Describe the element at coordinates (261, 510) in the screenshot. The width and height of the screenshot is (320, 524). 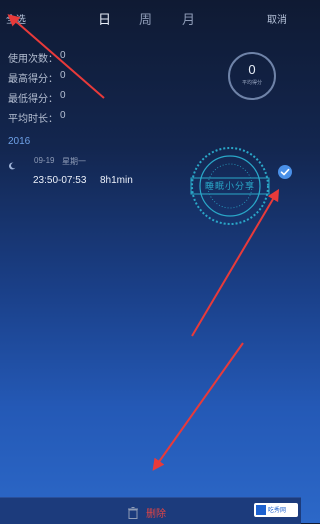
I see `watermark-logo-icon` at that location.